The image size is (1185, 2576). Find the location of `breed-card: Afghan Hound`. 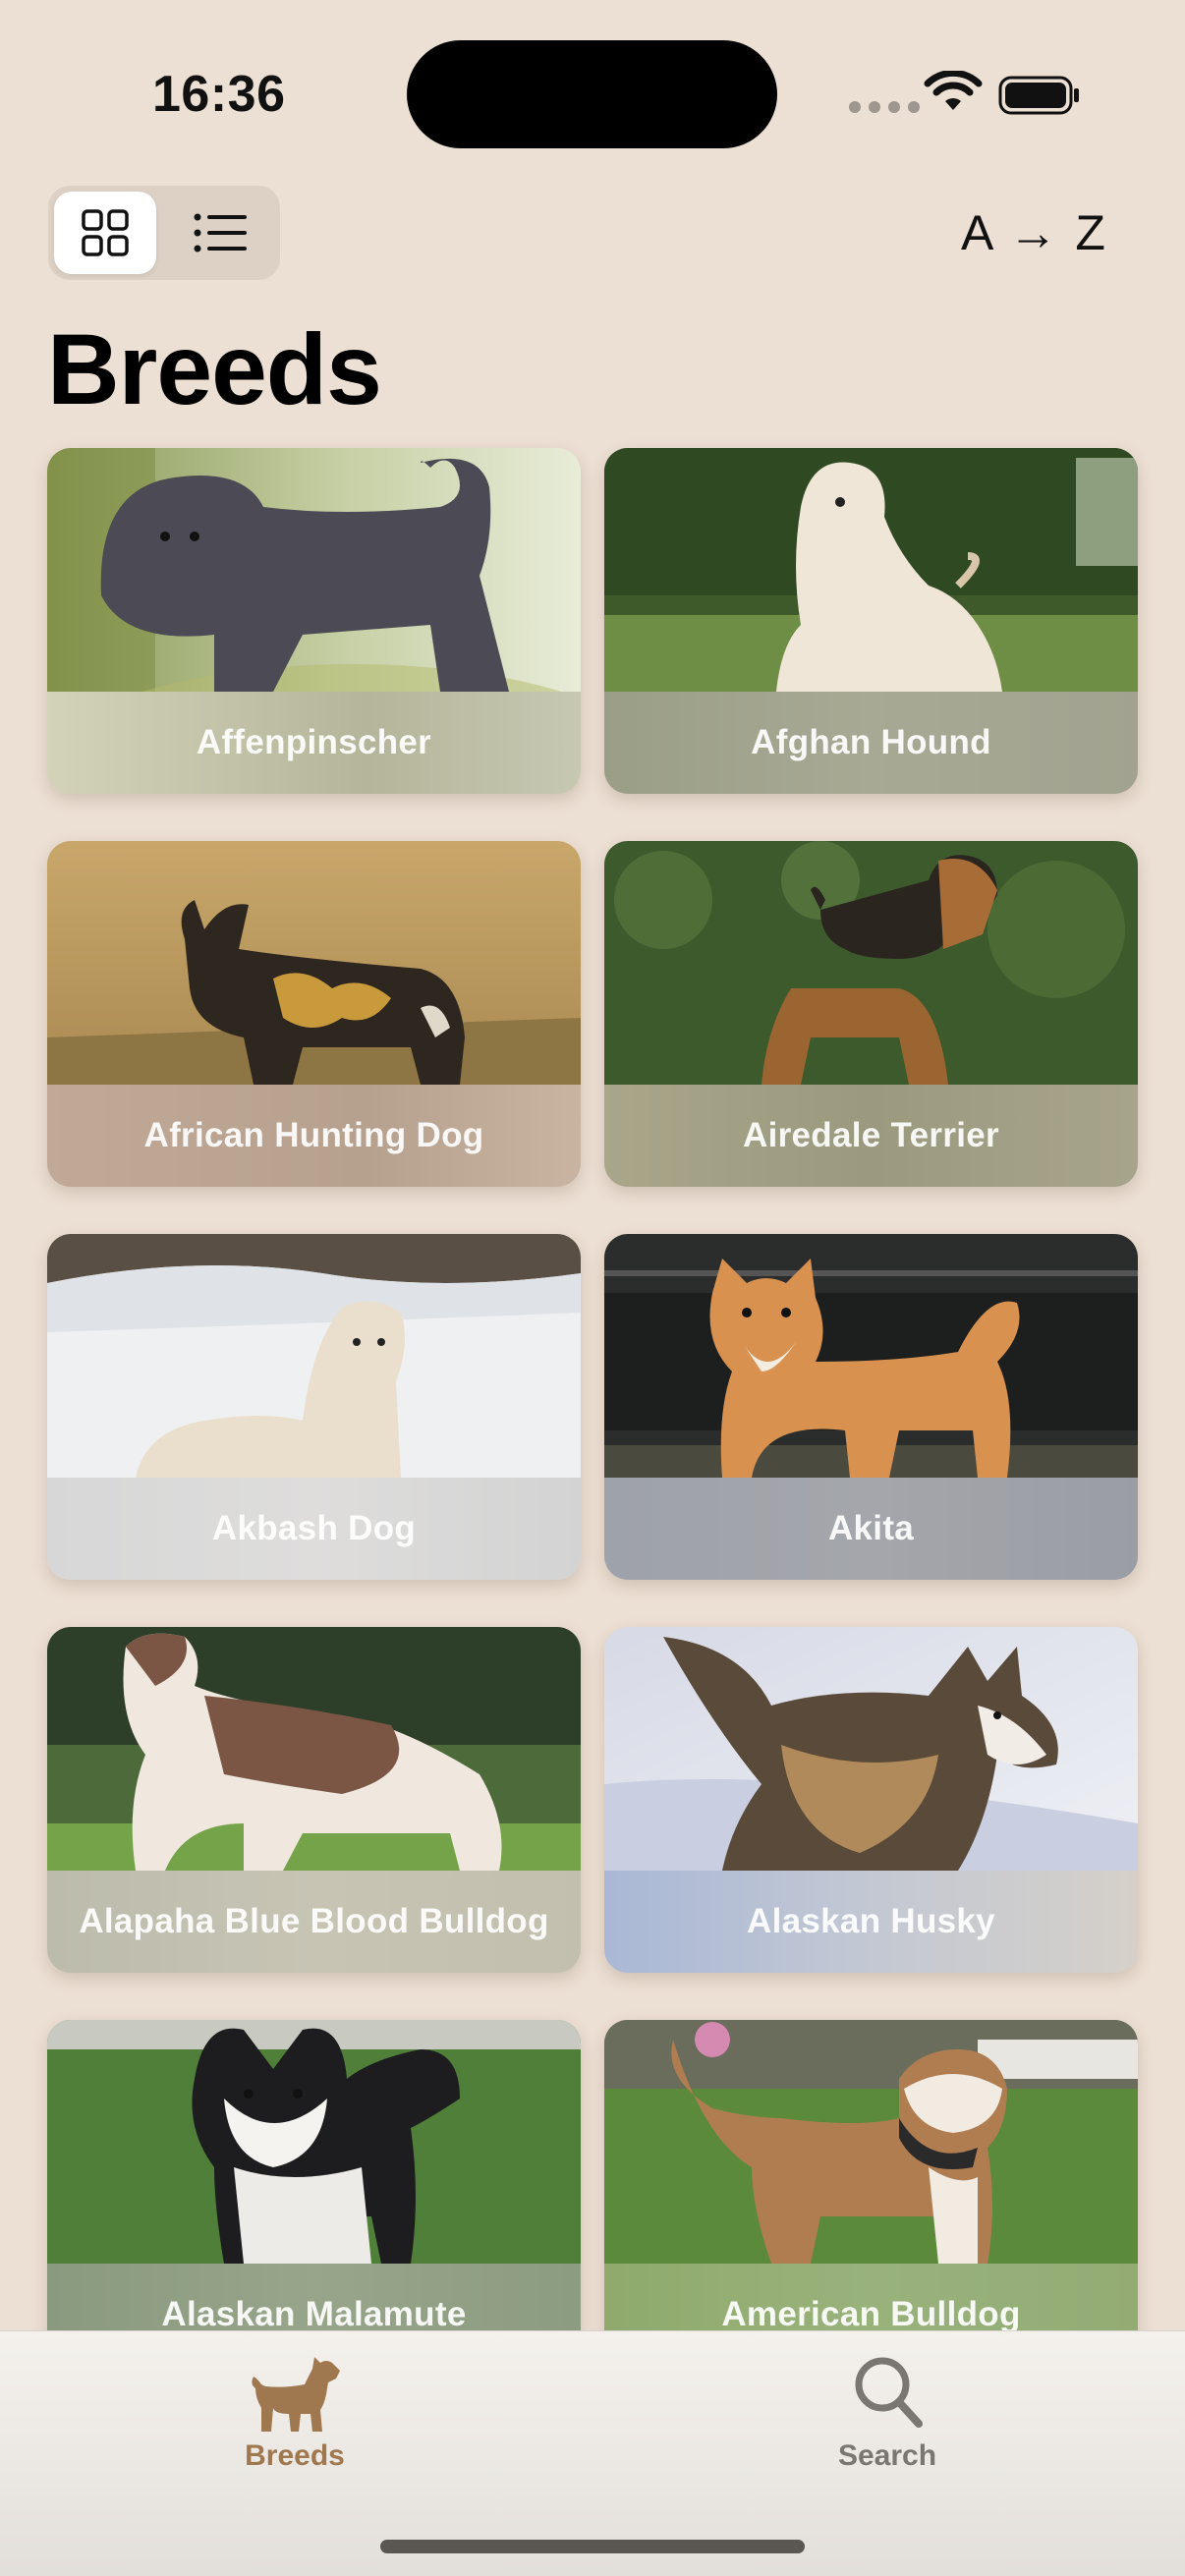

breed-card: Afghan Hound is located at coordinates (871, 621).